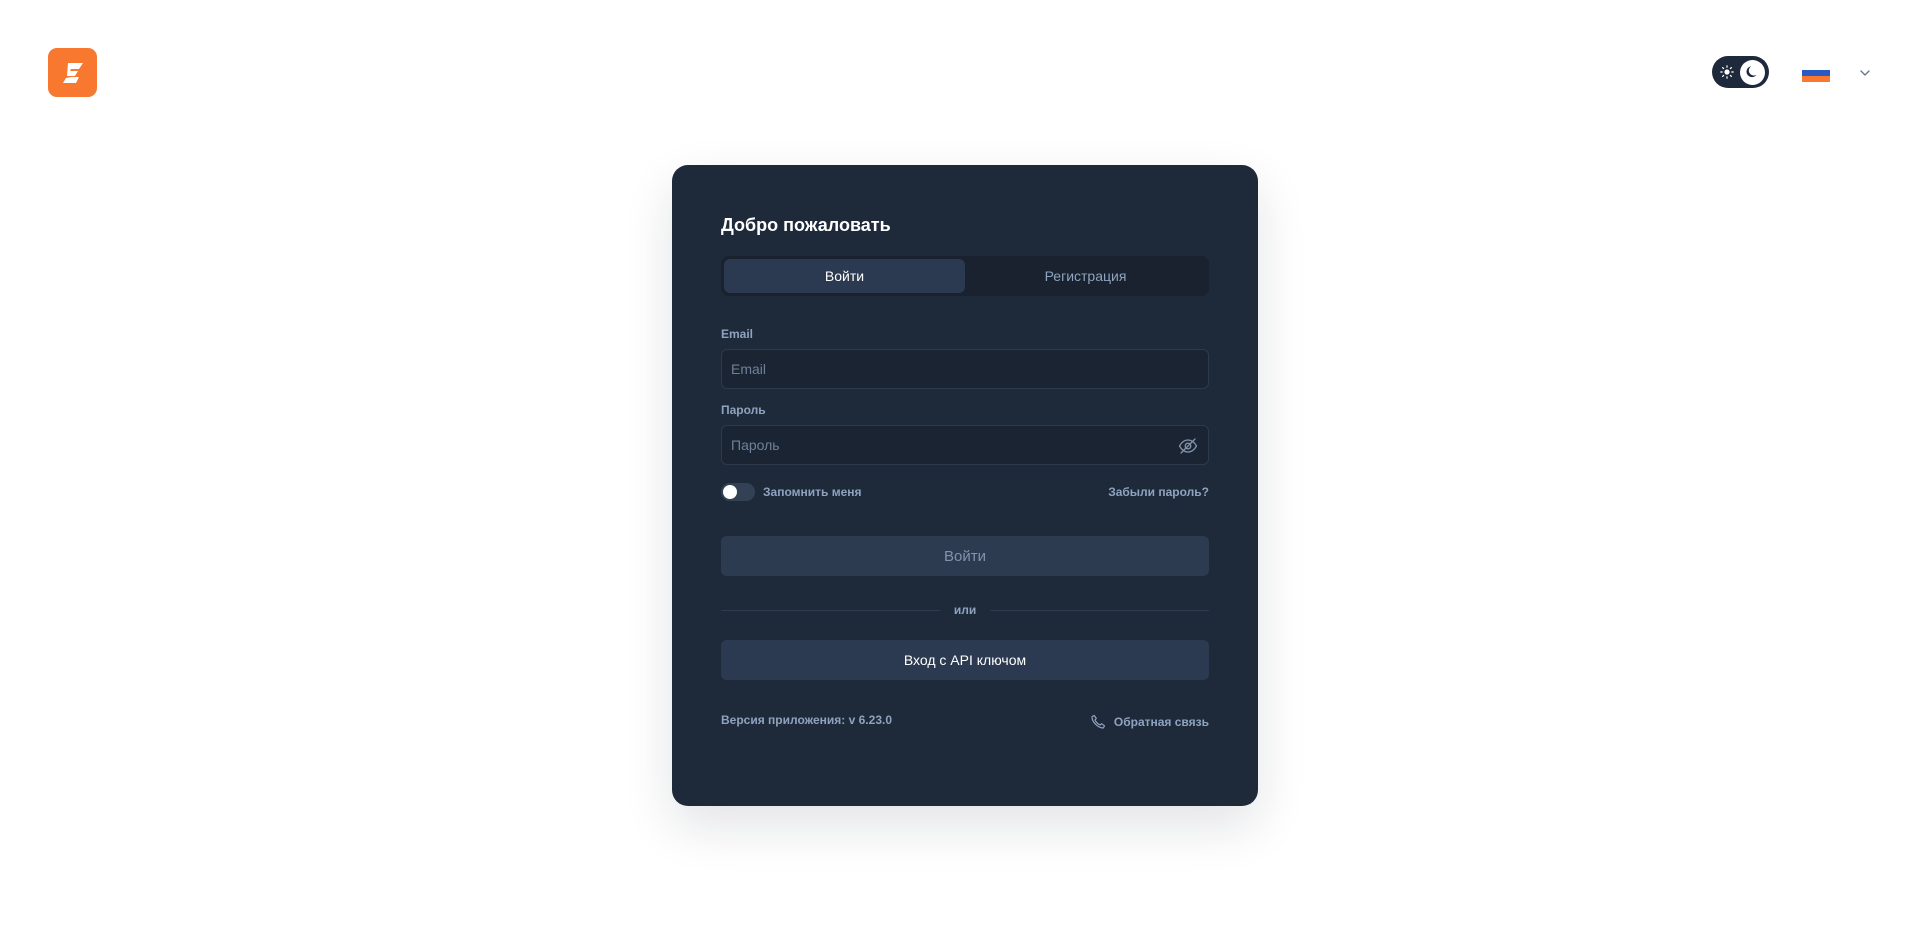 The width and height of the screenshot is (1920, 925). I want to click on email-field, so click(965, 369).